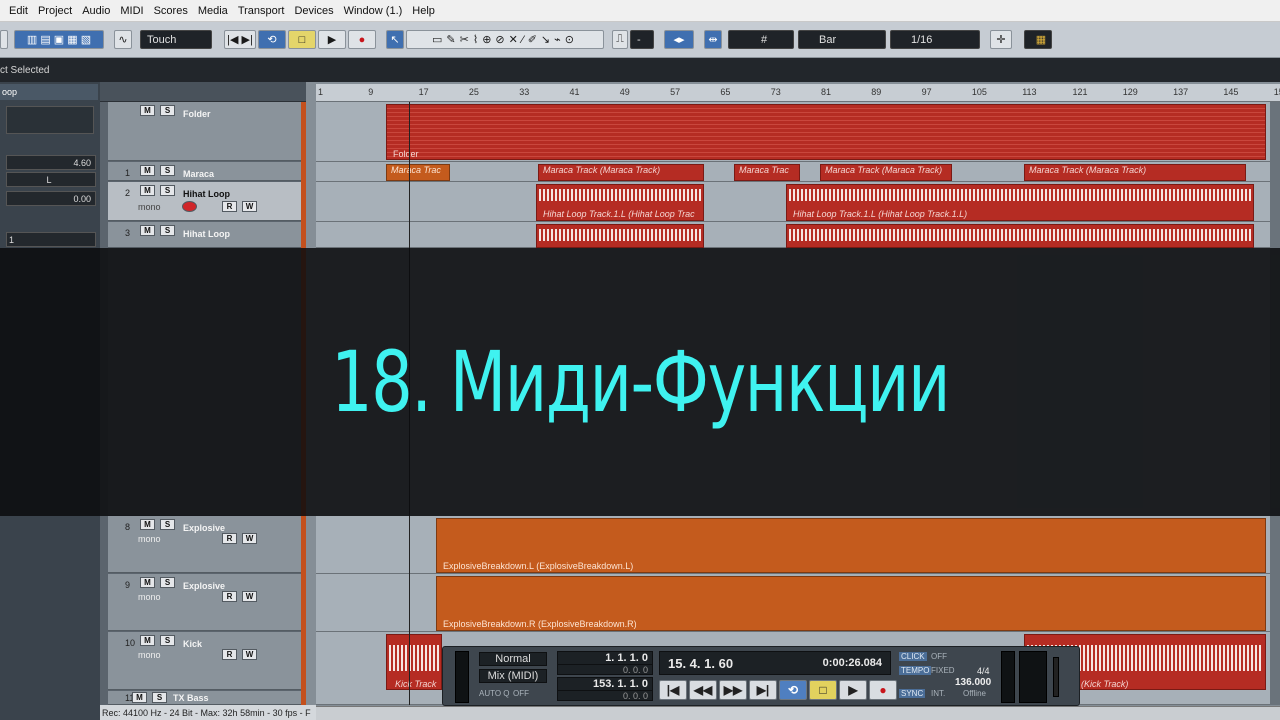 The height and width of the screenshot is (720, 1280). I want to click on menu-media: Media, so click(213, 11).